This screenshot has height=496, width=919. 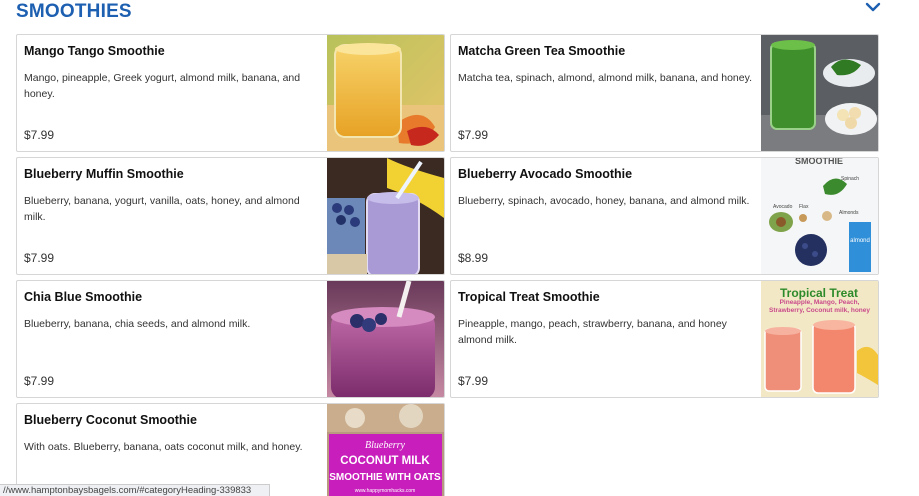 I want to click on item-image-chia-blue-smoothie, so click(x=385, y=339).